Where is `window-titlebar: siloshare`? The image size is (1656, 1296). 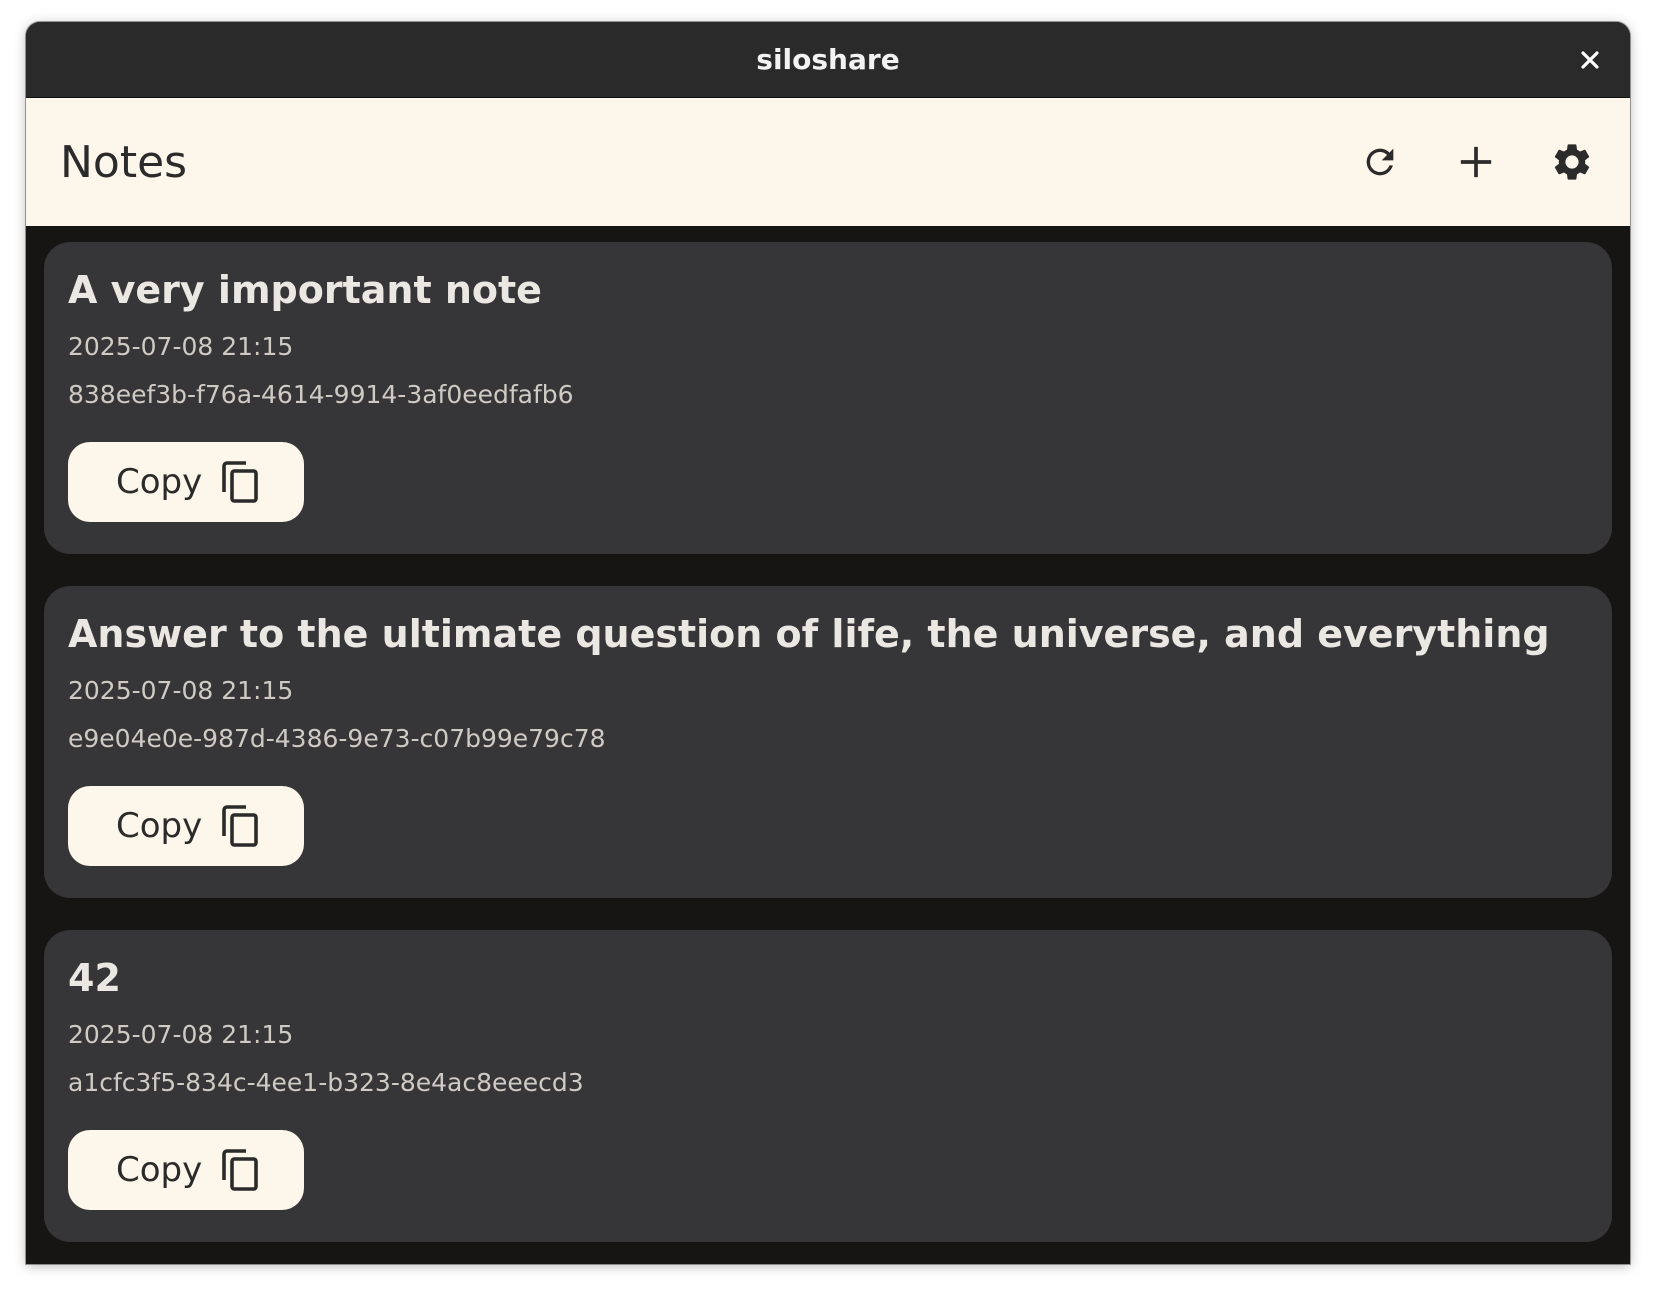
window-titlebar: siloshare is located at coordinates (828, 60).